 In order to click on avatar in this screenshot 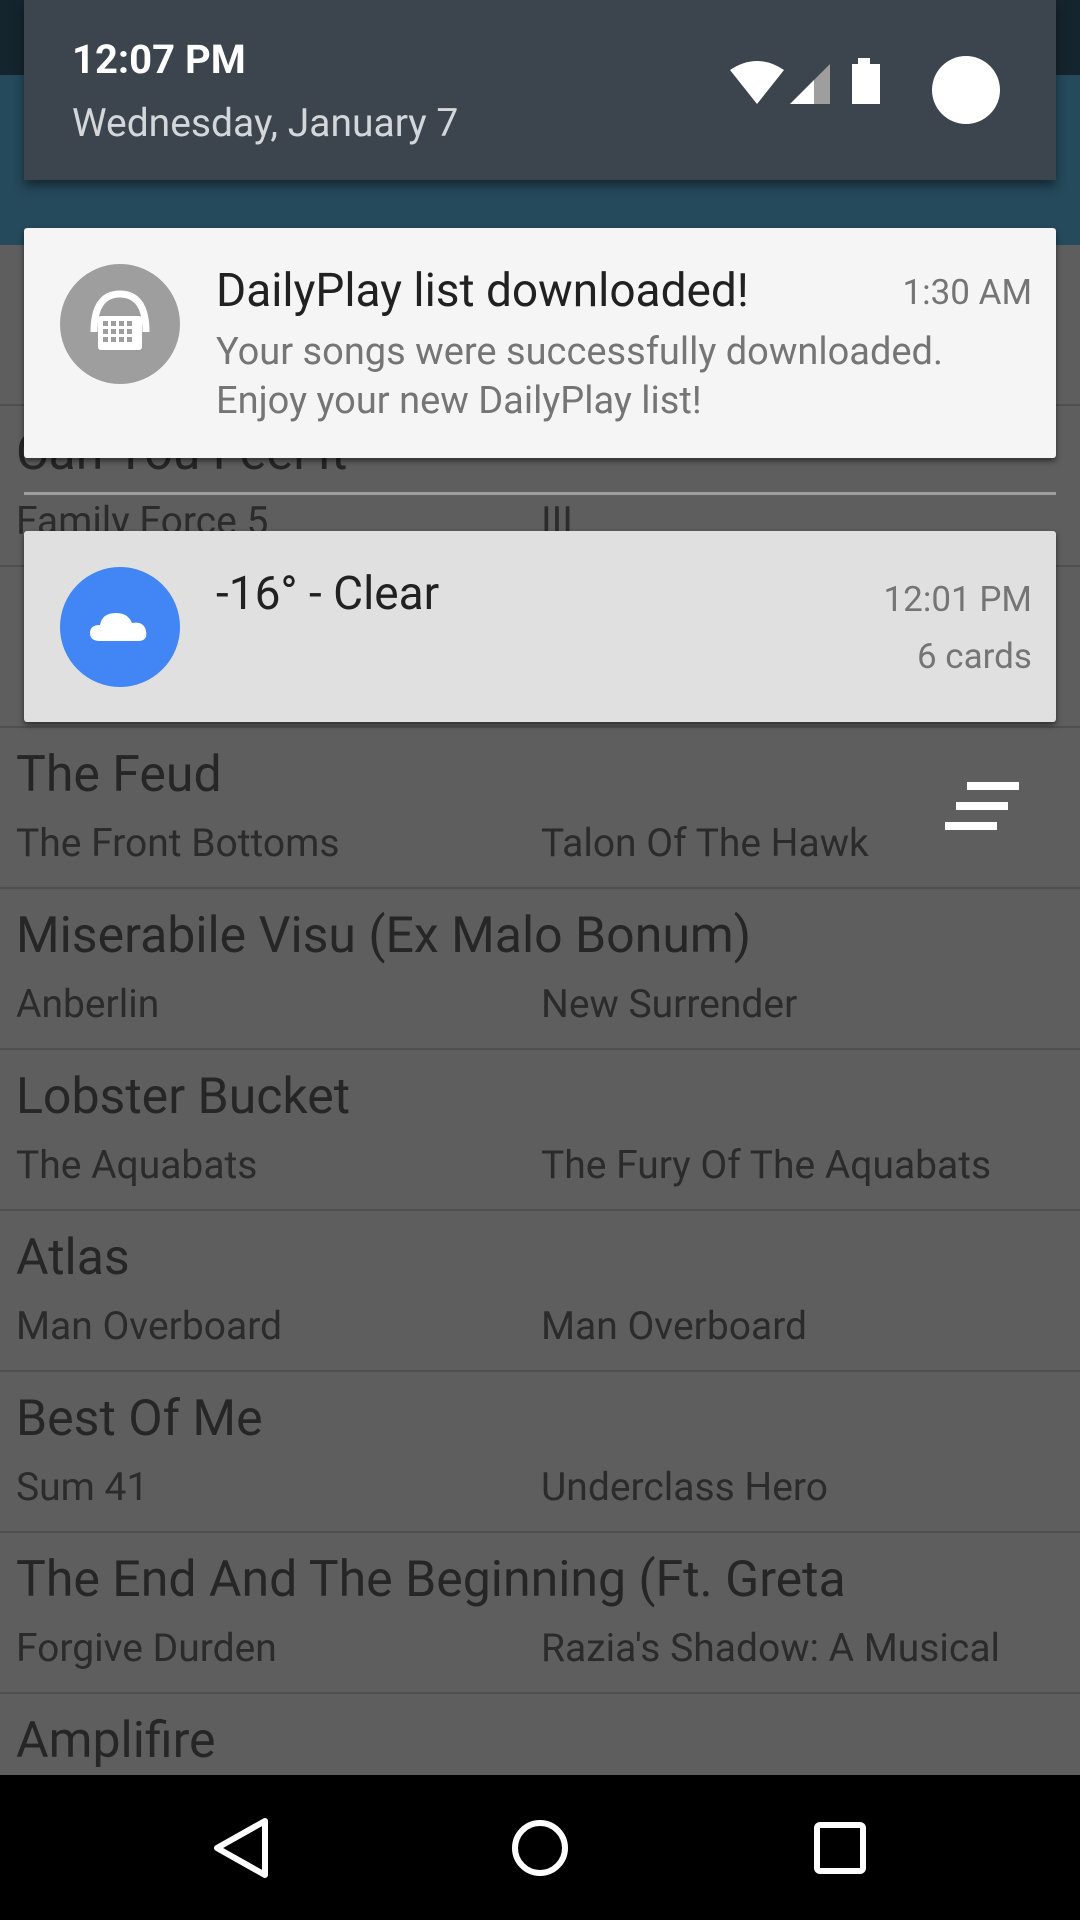, I will do `click(966, 90)`.